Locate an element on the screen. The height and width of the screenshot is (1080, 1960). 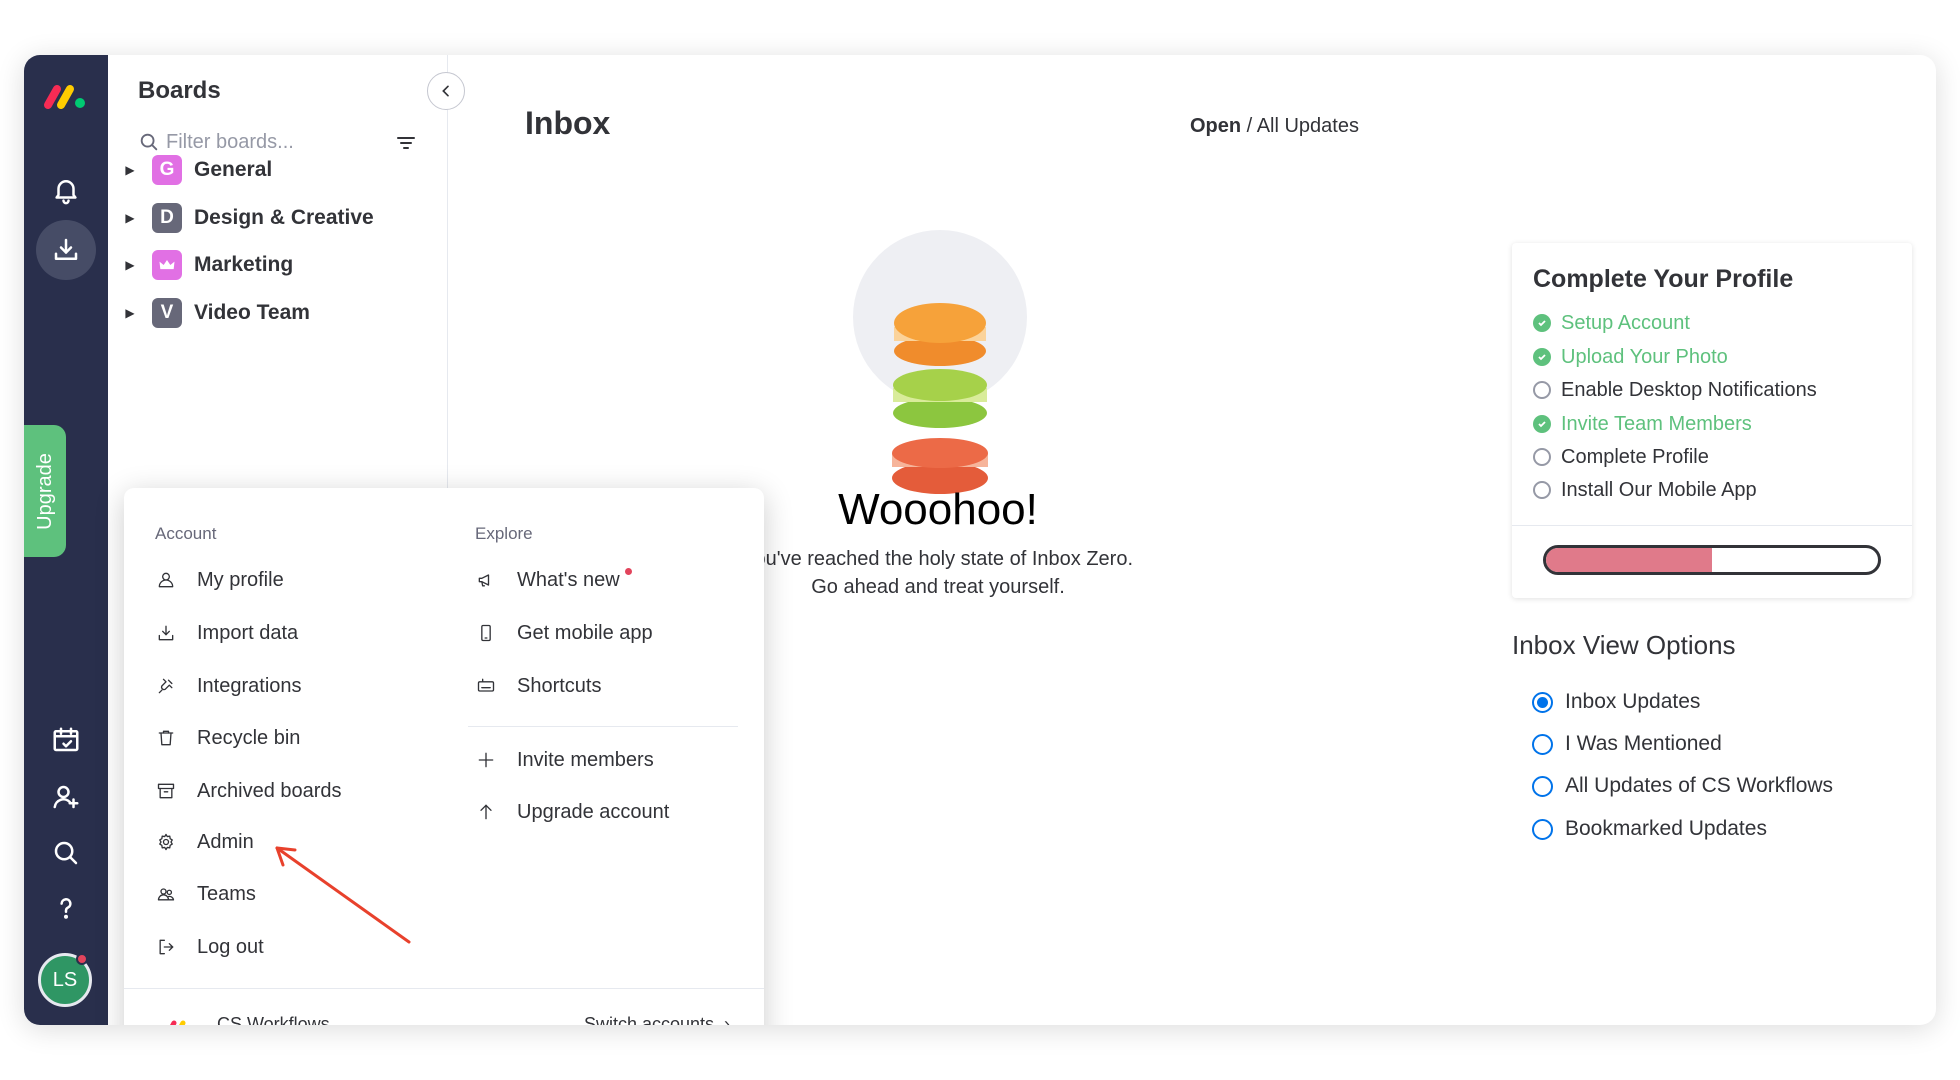
trash-icon is located at coordinates (166, 738).